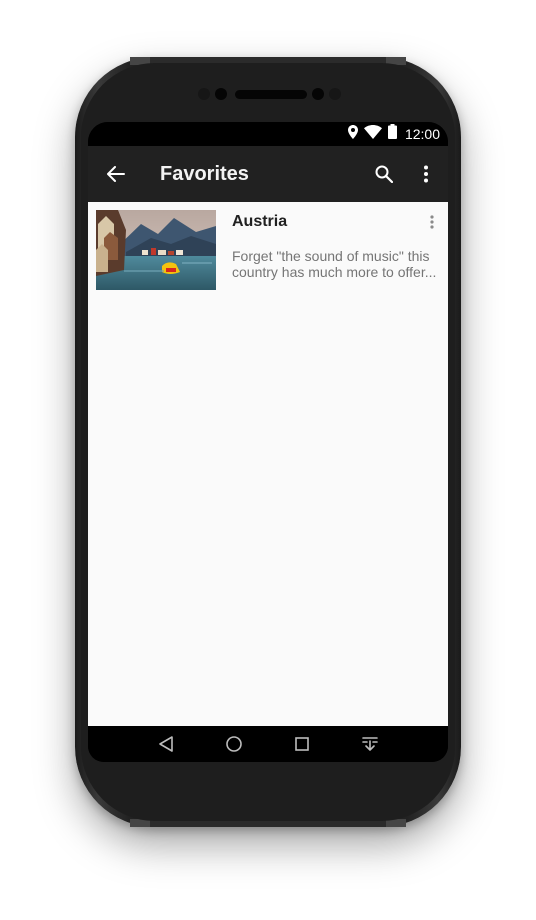 Image resolution: width=536 pixels, height=920 pixels. I want to click on app-bar: Favorites, so click(268, 174).